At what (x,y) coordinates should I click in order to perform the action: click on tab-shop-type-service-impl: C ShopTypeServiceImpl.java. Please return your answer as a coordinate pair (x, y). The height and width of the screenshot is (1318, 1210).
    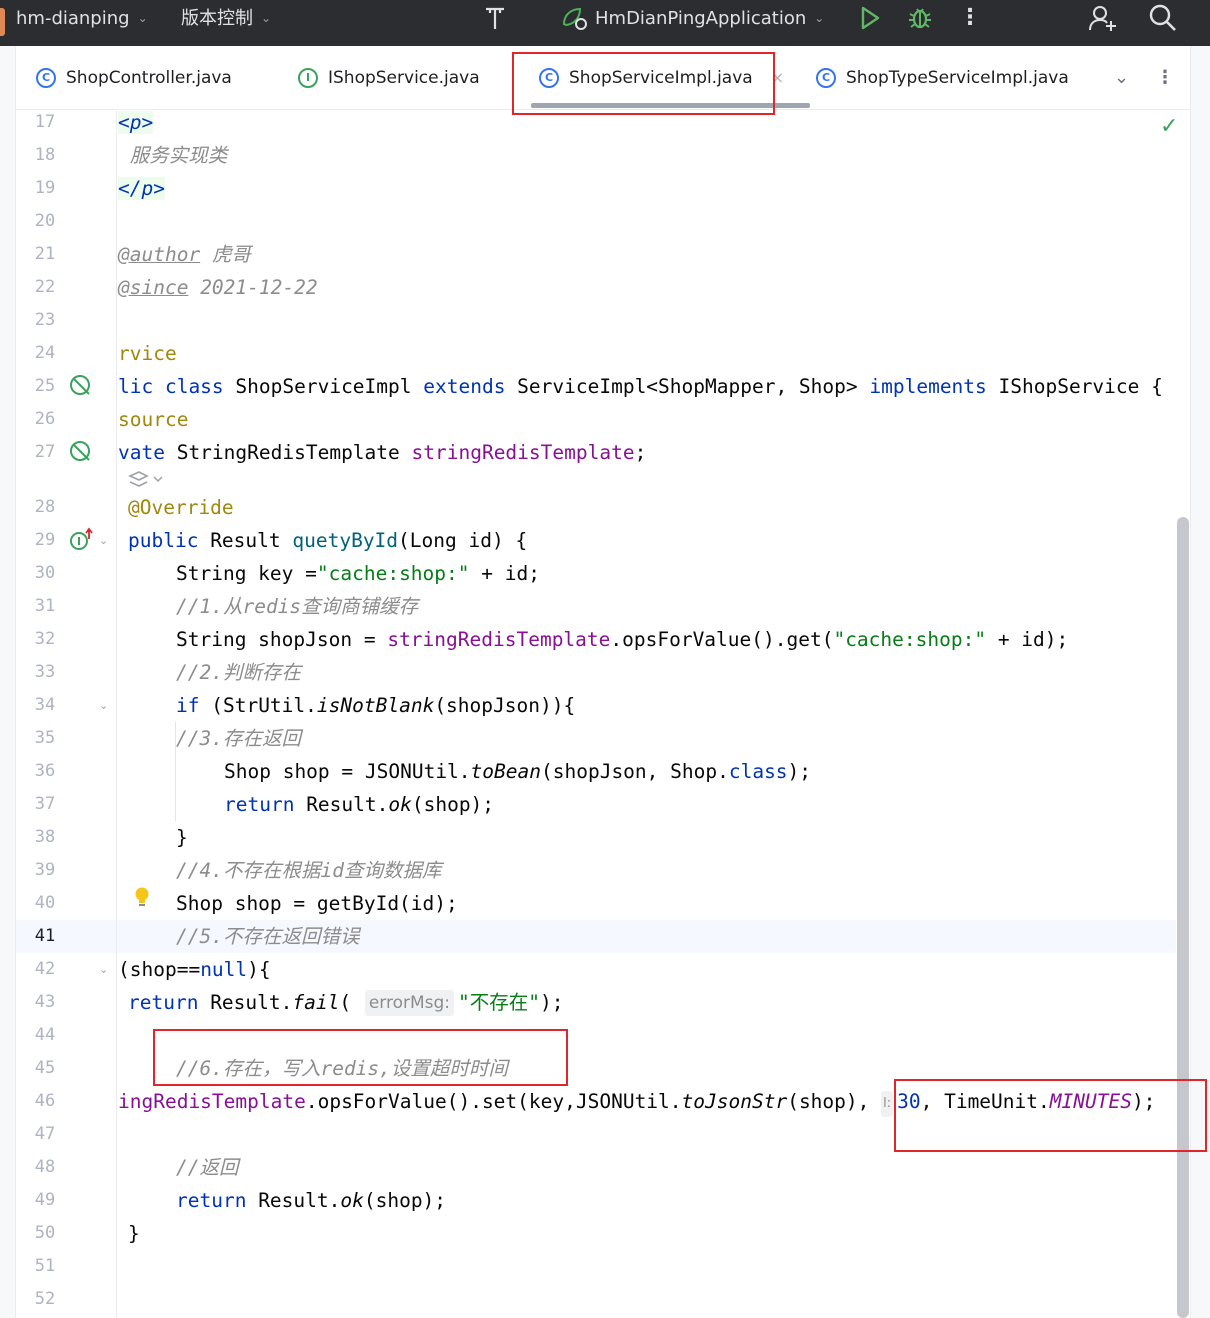
    Looking at the image, I should click on (942, 78).